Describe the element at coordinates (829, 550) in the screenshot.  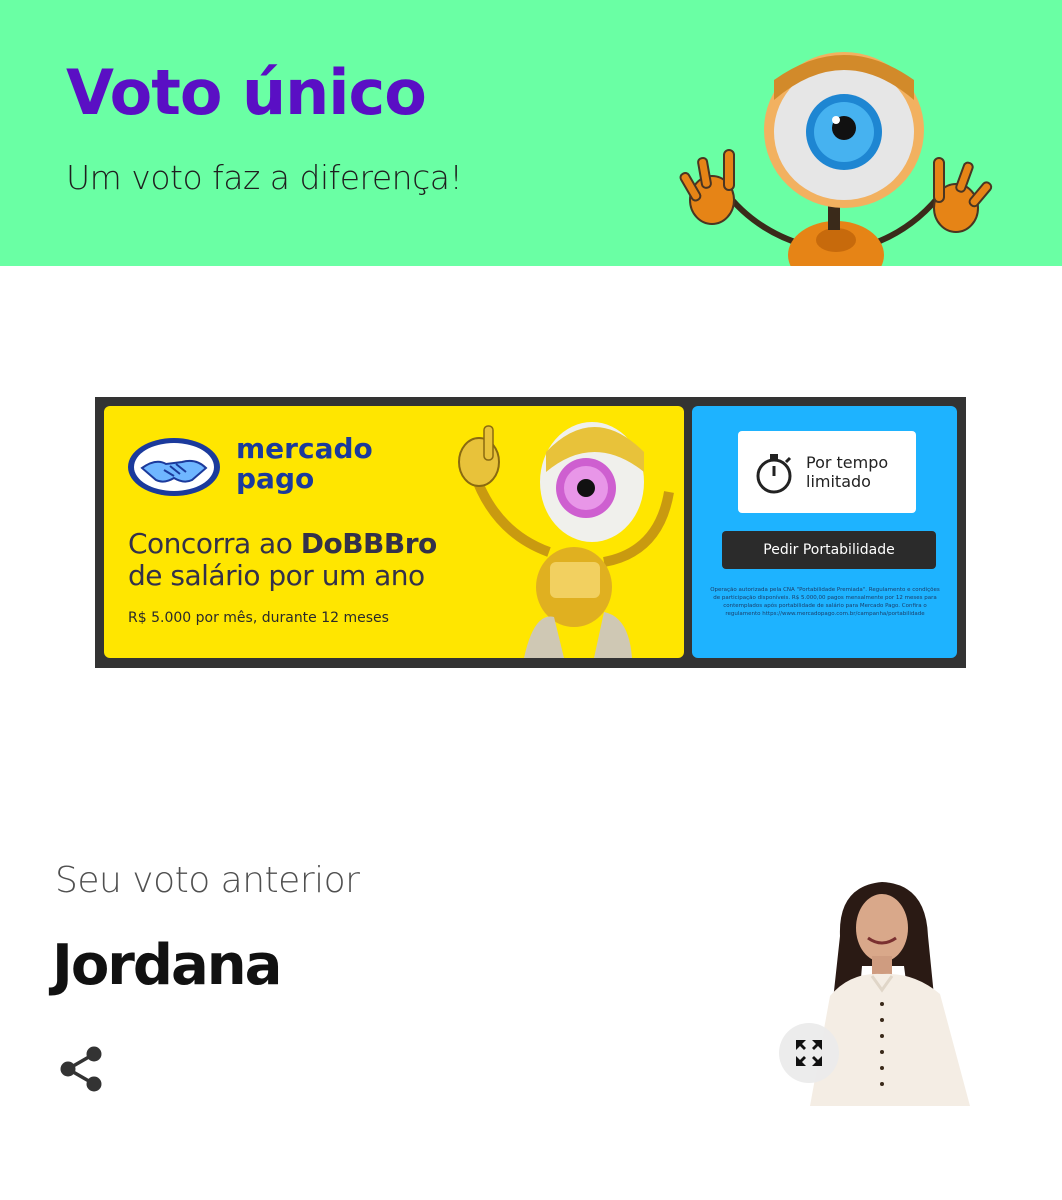
I see `pedir-portabilidade-button: Pedir Portabilidade` at that location.